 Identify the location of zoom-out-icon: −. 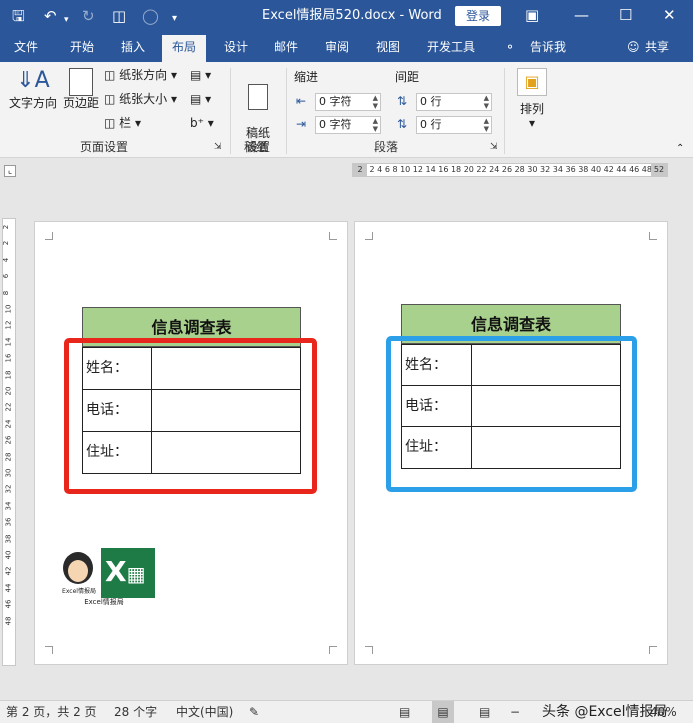
(515, 712).